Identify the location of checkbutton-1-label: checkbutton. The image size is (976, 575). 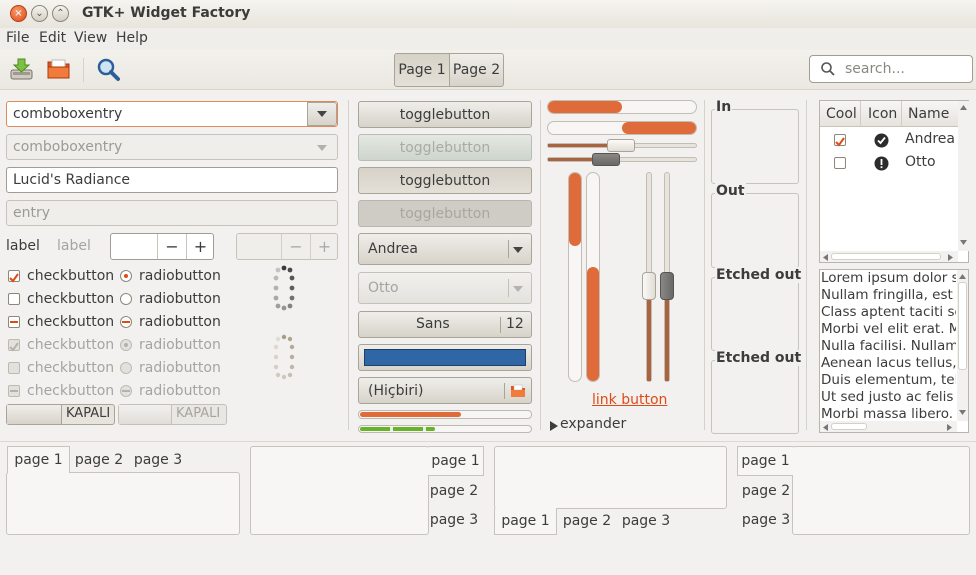
(70, 276).